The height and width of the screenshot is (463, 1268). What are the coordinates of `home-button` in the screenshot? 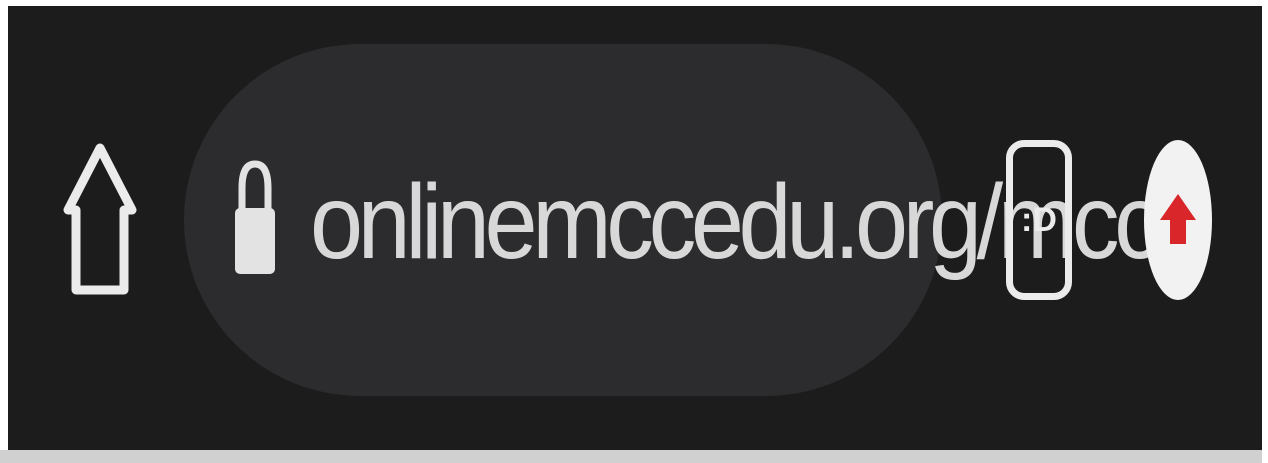 It's located at (100, 219).